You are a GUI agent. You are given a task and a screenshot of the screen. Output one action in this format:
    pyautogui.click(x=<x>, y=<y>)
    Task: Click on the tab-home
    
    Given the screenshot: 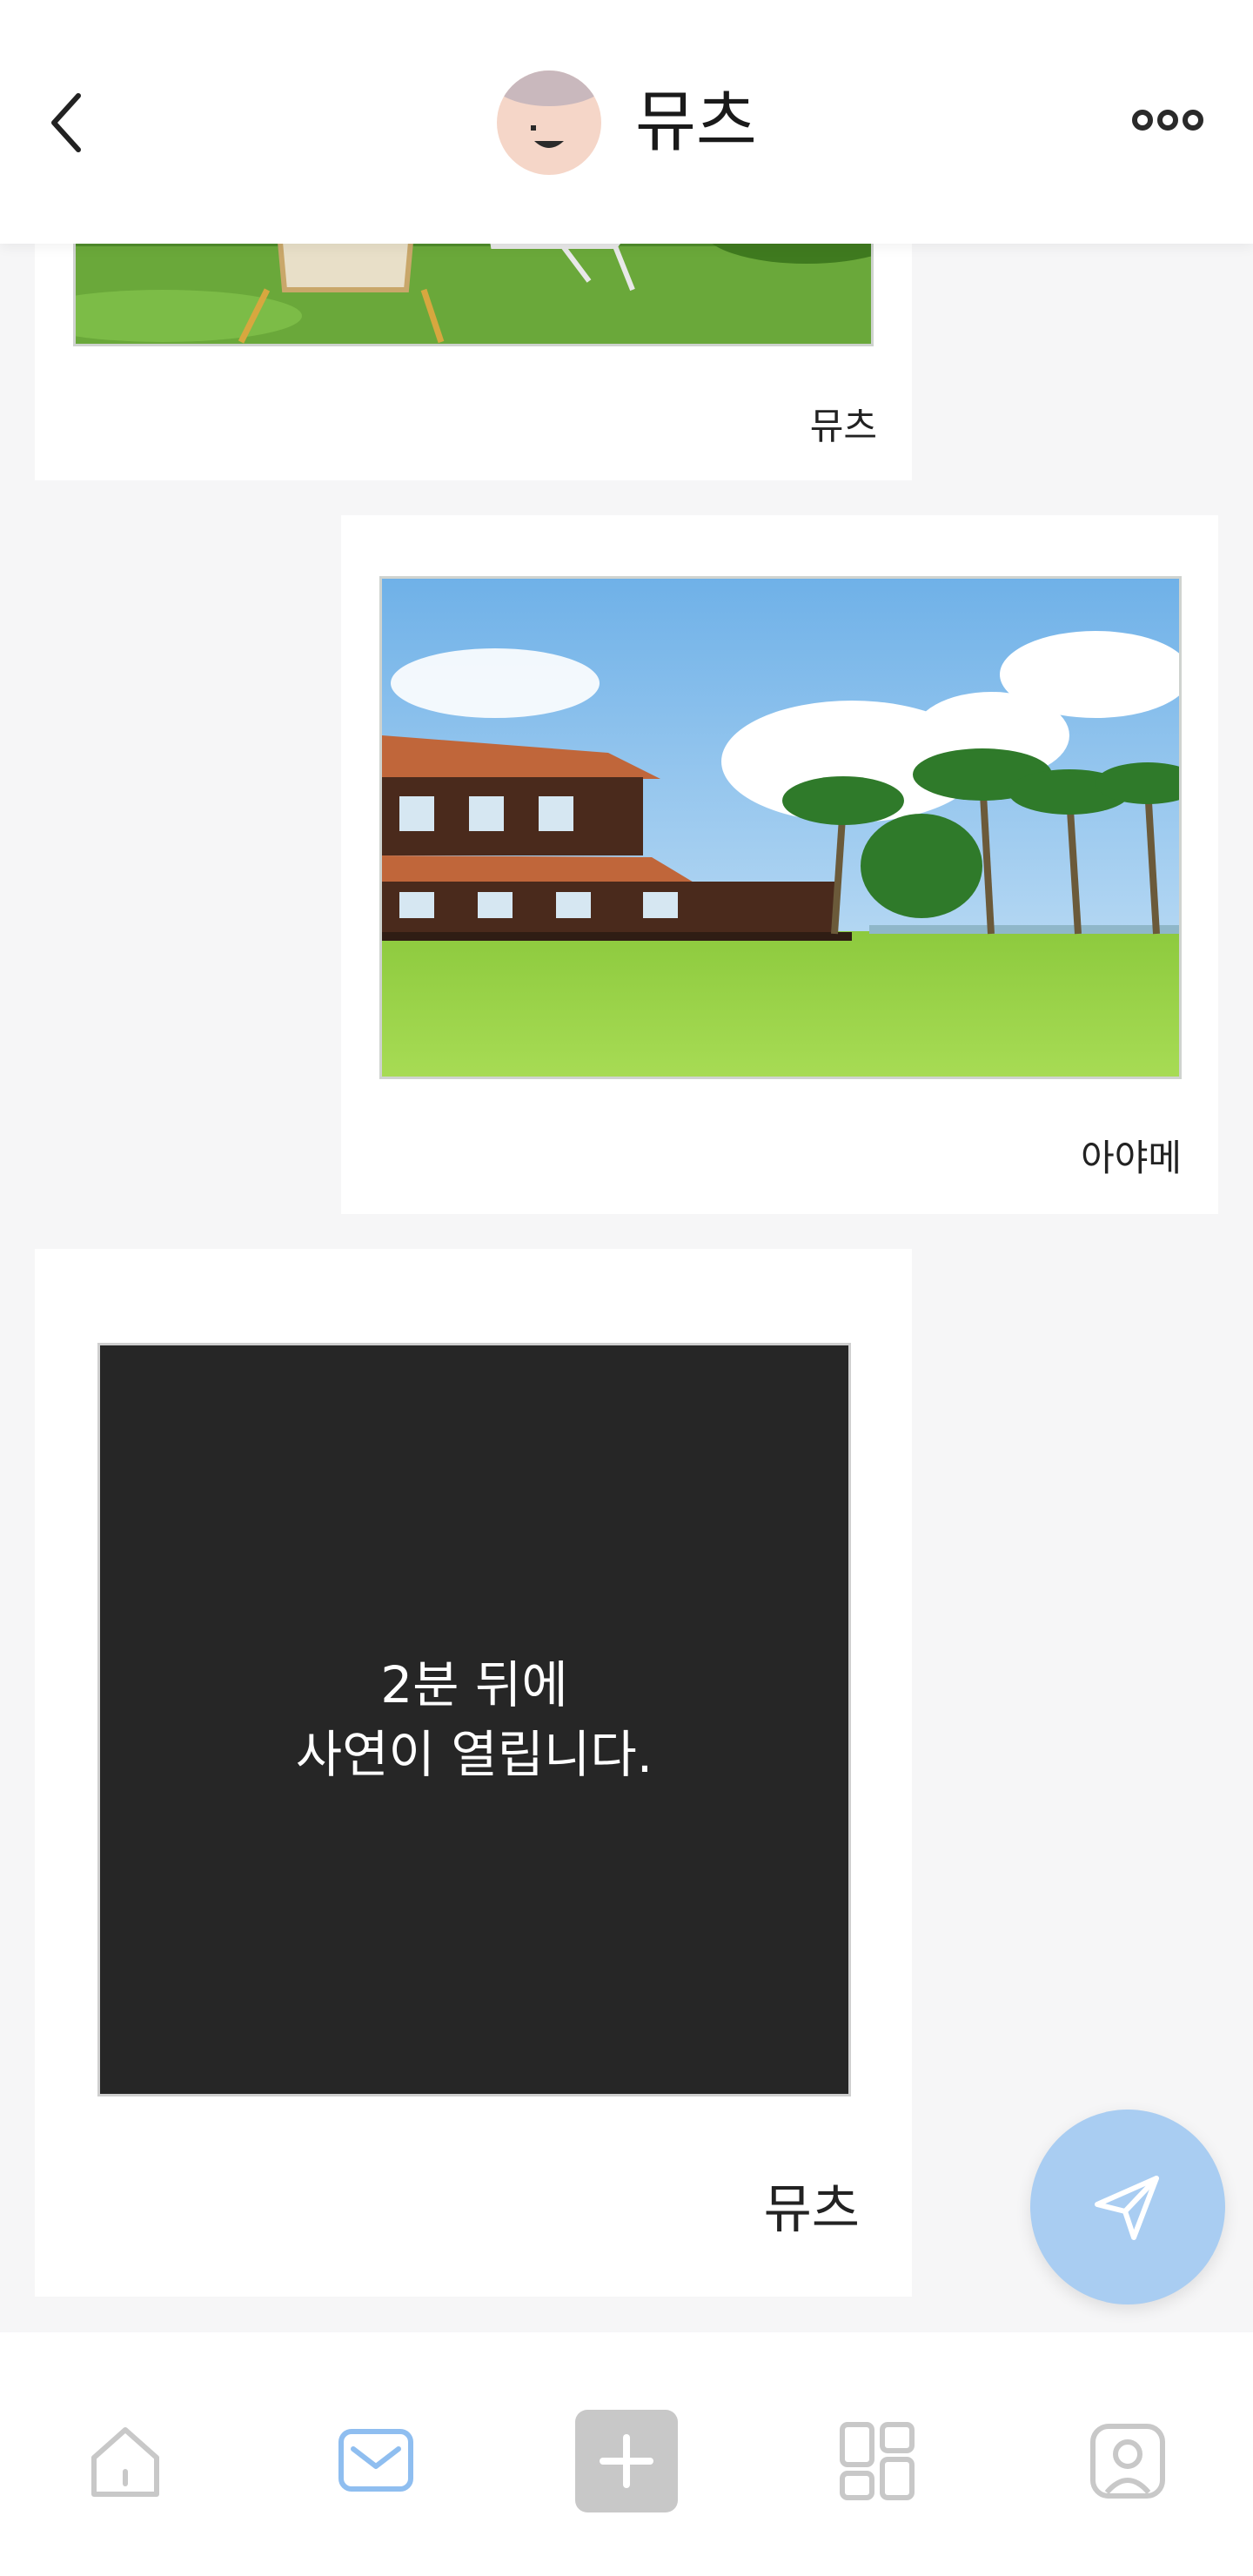 What is the action you would take?
    pyautogui.click(x=125, y=2461)
    